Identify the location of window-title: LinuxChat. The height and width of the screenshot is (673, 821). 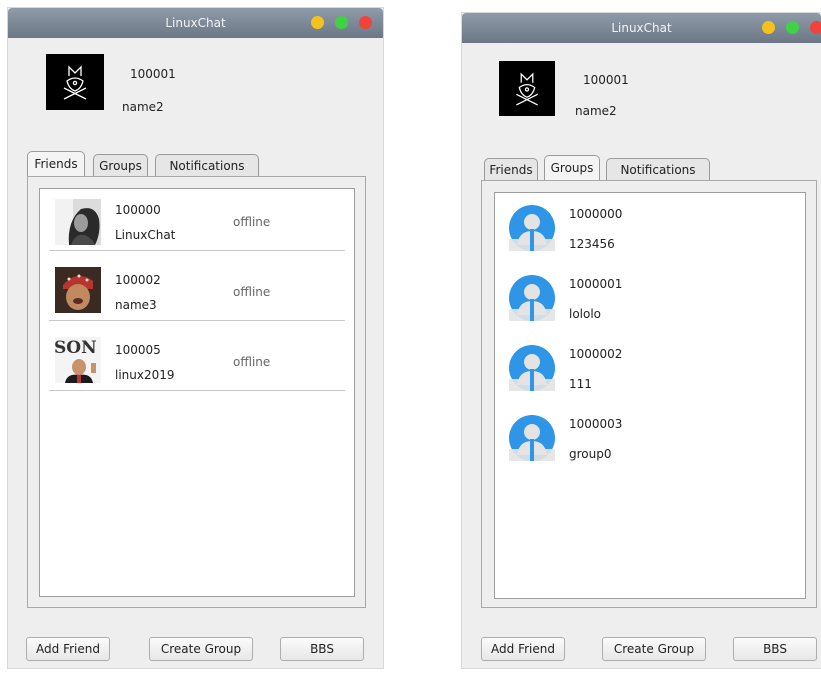
(195, 23).